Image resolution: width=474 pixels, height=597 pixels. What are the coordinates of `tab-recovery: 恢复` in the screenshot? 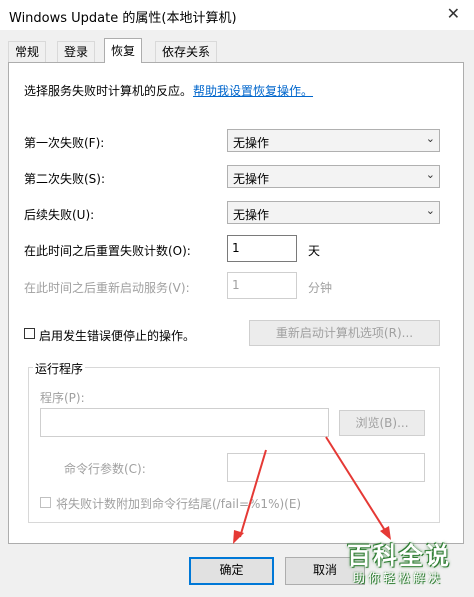 It's located at (123, 50).